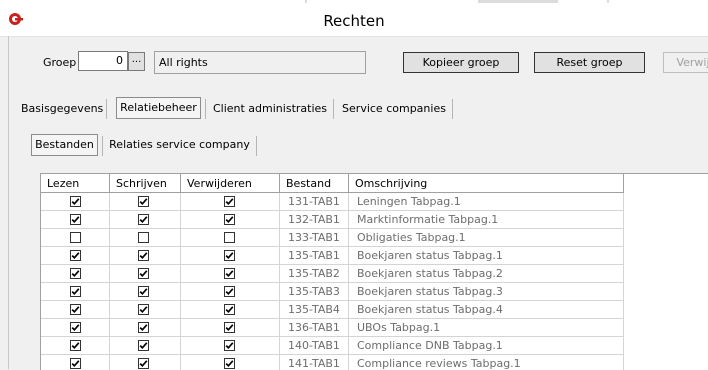 The image size is (708, 370). What do you see at coordinates (486, 202) in the screenshot?
I see `description-cell: Leningen Tabpag.1` at bounding box center [486, 202].